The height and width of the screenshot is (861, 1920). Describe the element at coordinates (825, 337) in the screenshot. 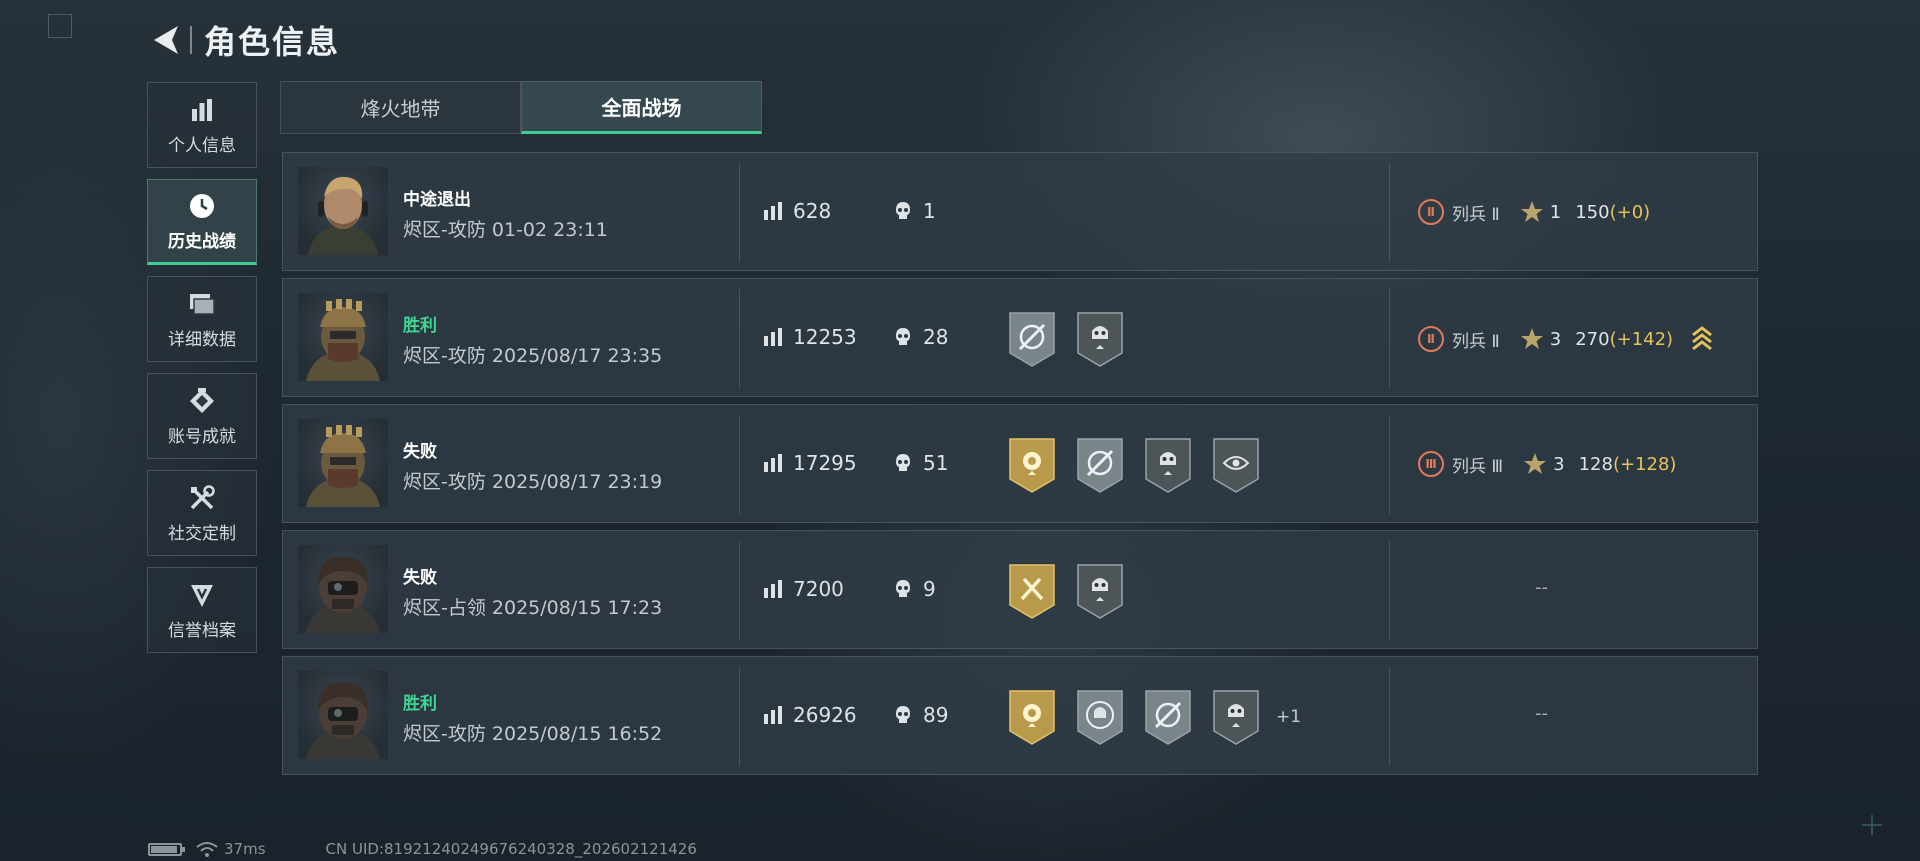

I see `score-value: 12253` at that location.